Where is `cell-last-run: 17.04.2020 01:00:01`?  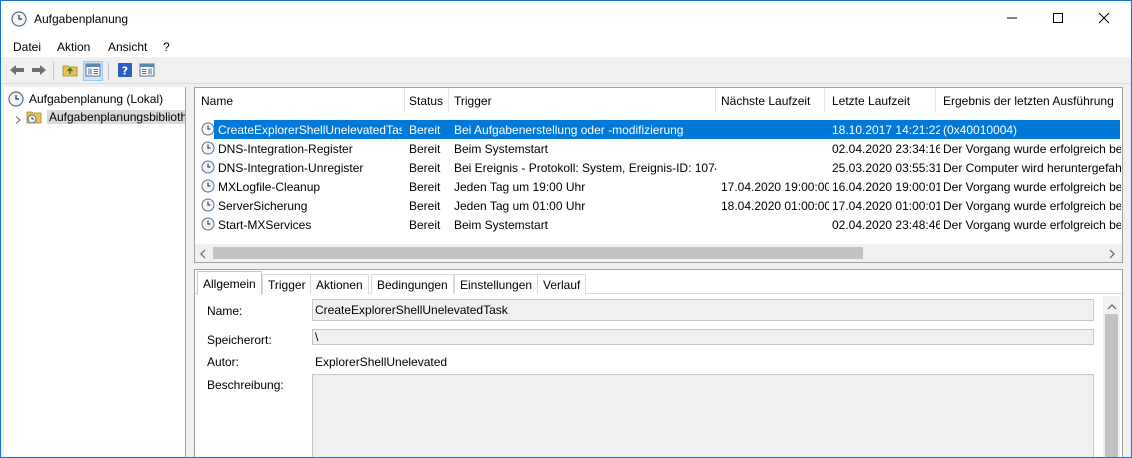
cell-last-run: 17.04.2020 01:00:01 is located at coordinates (886, 206).